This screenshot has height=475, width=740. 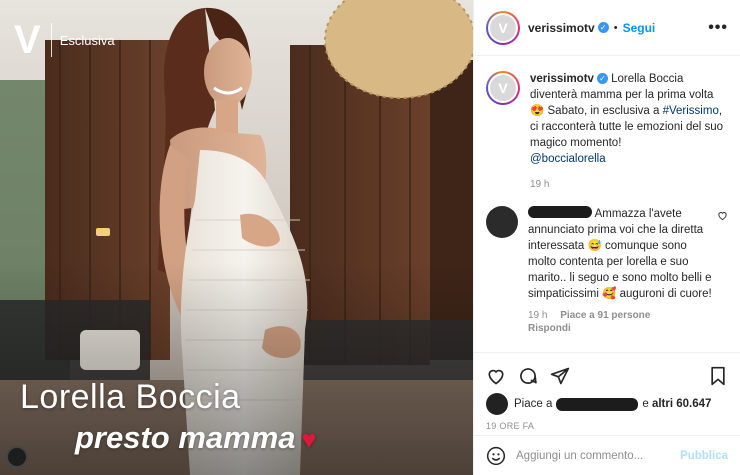 I want to click on comment-like-heart-icon, so click(x=722, y=215).